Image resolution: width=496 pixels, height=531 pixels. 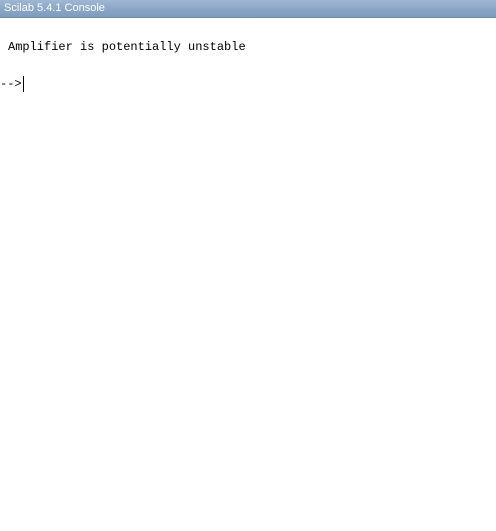 I want to click on command-prompt: -->, so click(x=11, y=84).